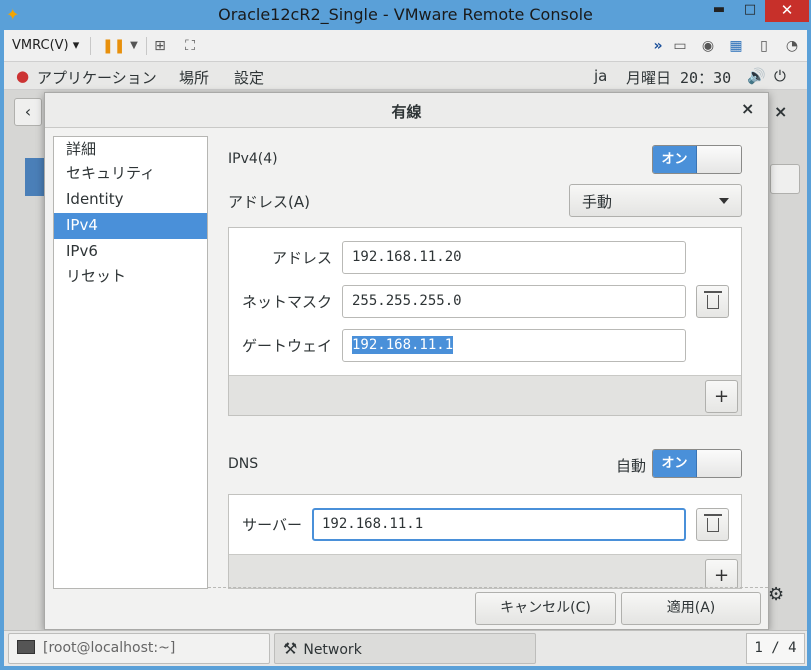  I want to click on dialog-header: 有線 ×, so click(406, 110).